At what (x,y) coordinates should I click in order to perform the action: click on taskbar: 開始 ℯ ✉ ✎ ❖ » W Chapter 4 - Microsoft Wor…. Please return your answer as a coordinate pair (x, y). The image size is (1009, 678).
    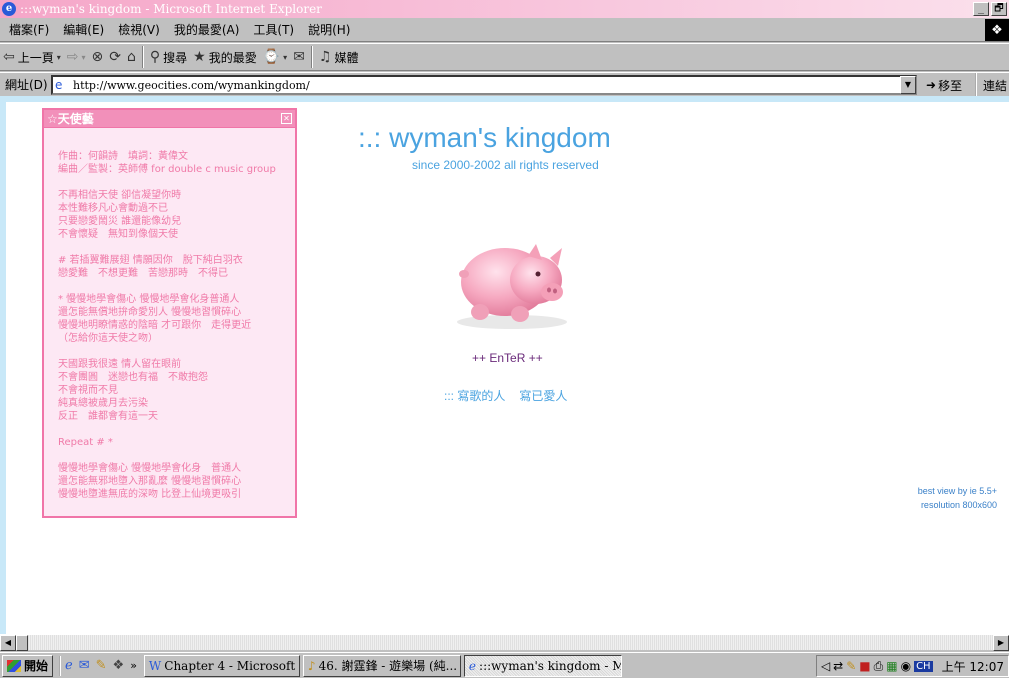
    Looking at the image, I should click on (504, 665).